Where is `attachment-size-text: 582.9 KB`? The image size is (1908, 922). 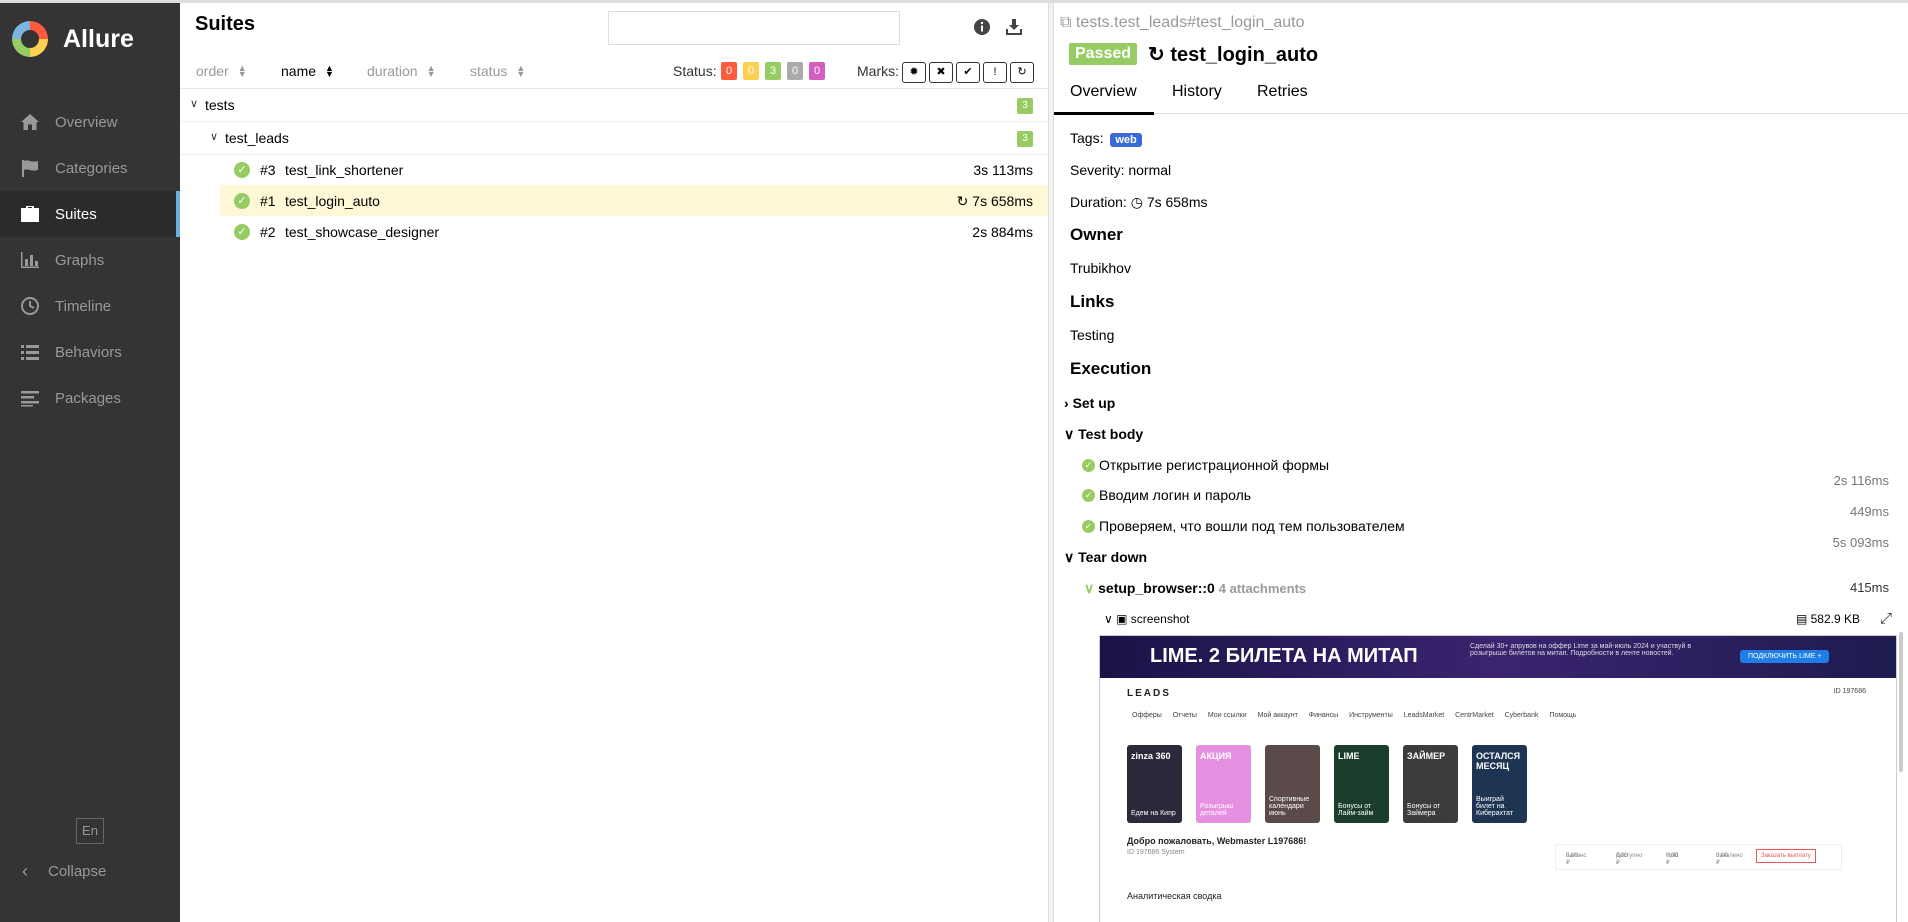
attachment-size-text: 582.9 KB is located at coordinates (1835, 619).